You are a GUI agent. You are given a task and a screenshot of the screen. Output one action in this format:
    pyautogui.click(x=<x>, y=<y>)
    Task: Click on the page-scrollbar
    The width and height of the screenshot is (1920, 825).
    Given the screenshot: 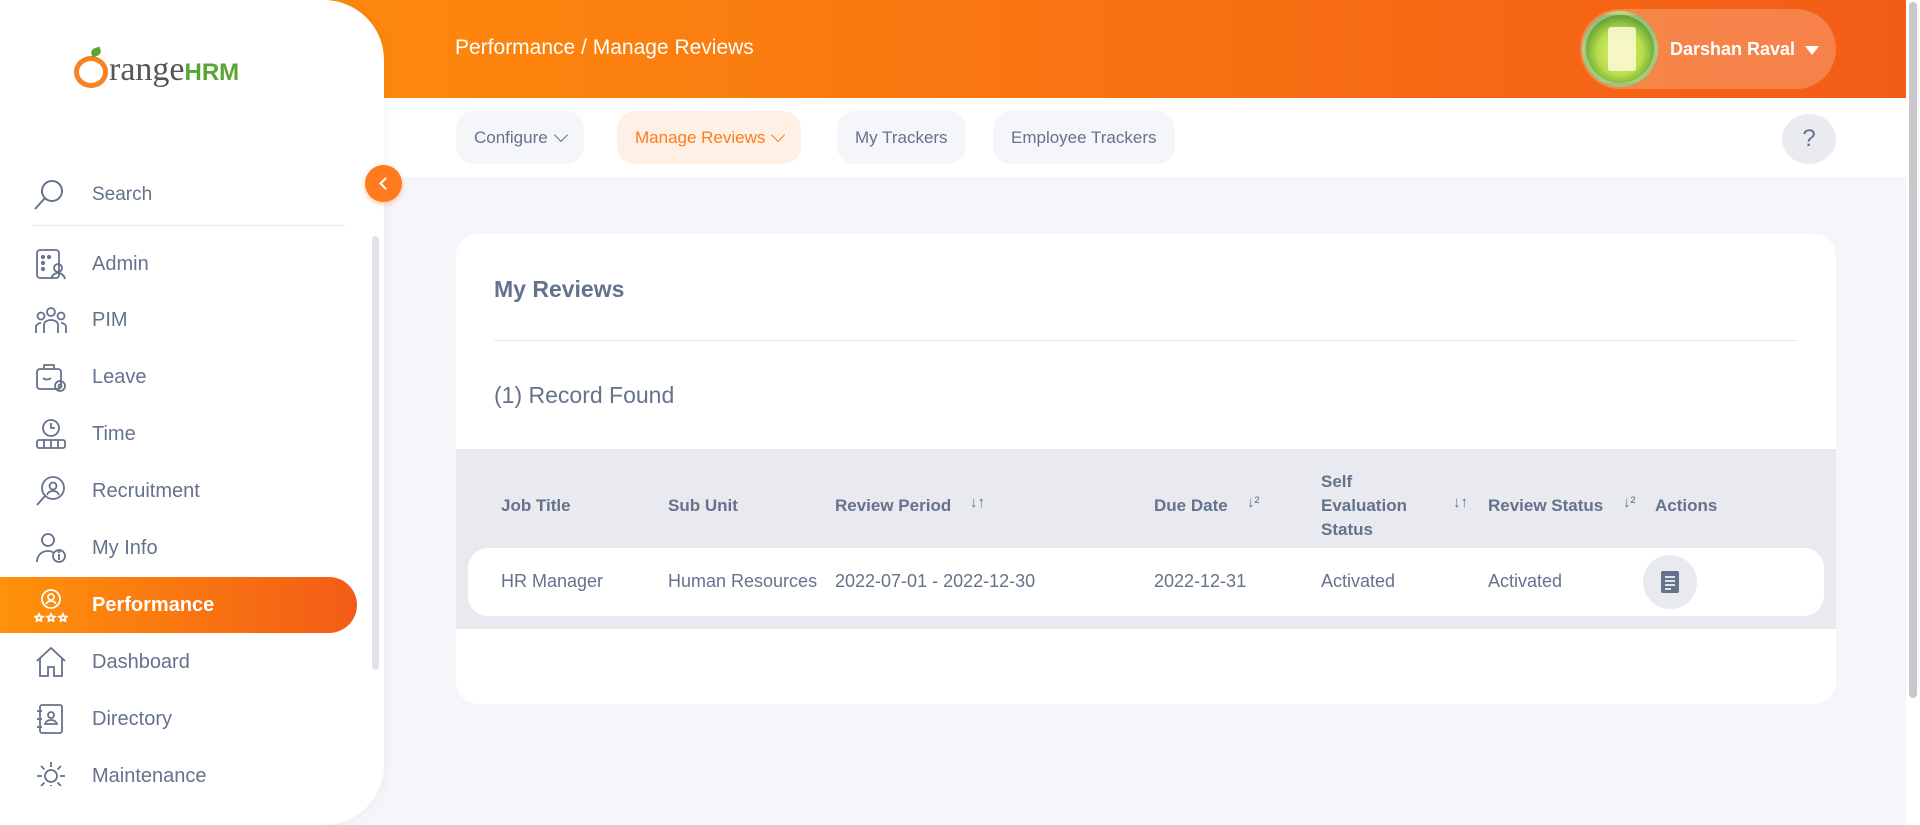 What is the action you would take?
    pyautogui.click(x=1913, y=412)
    